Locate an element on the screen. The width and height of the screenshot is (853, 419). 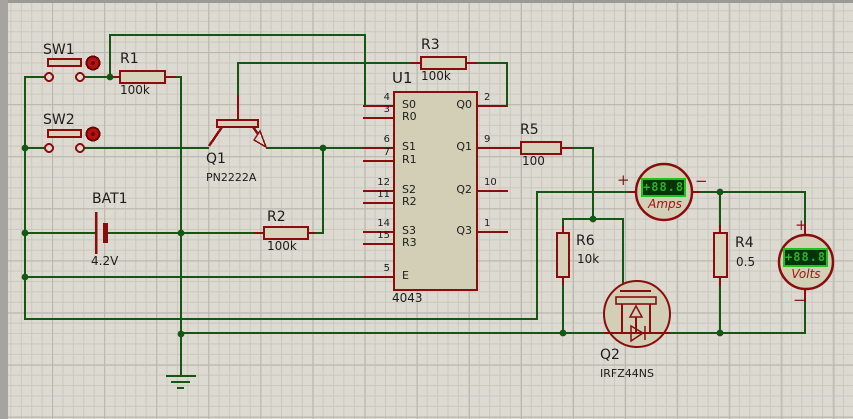
sw2-contact-left is located at coordinates (49, 148).